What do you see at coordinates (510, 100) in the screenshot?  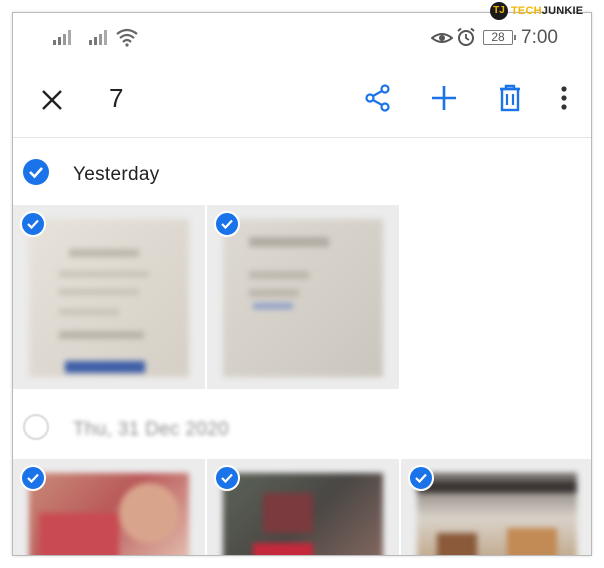 I see `delete-icon` at bounding box center [510, 100].